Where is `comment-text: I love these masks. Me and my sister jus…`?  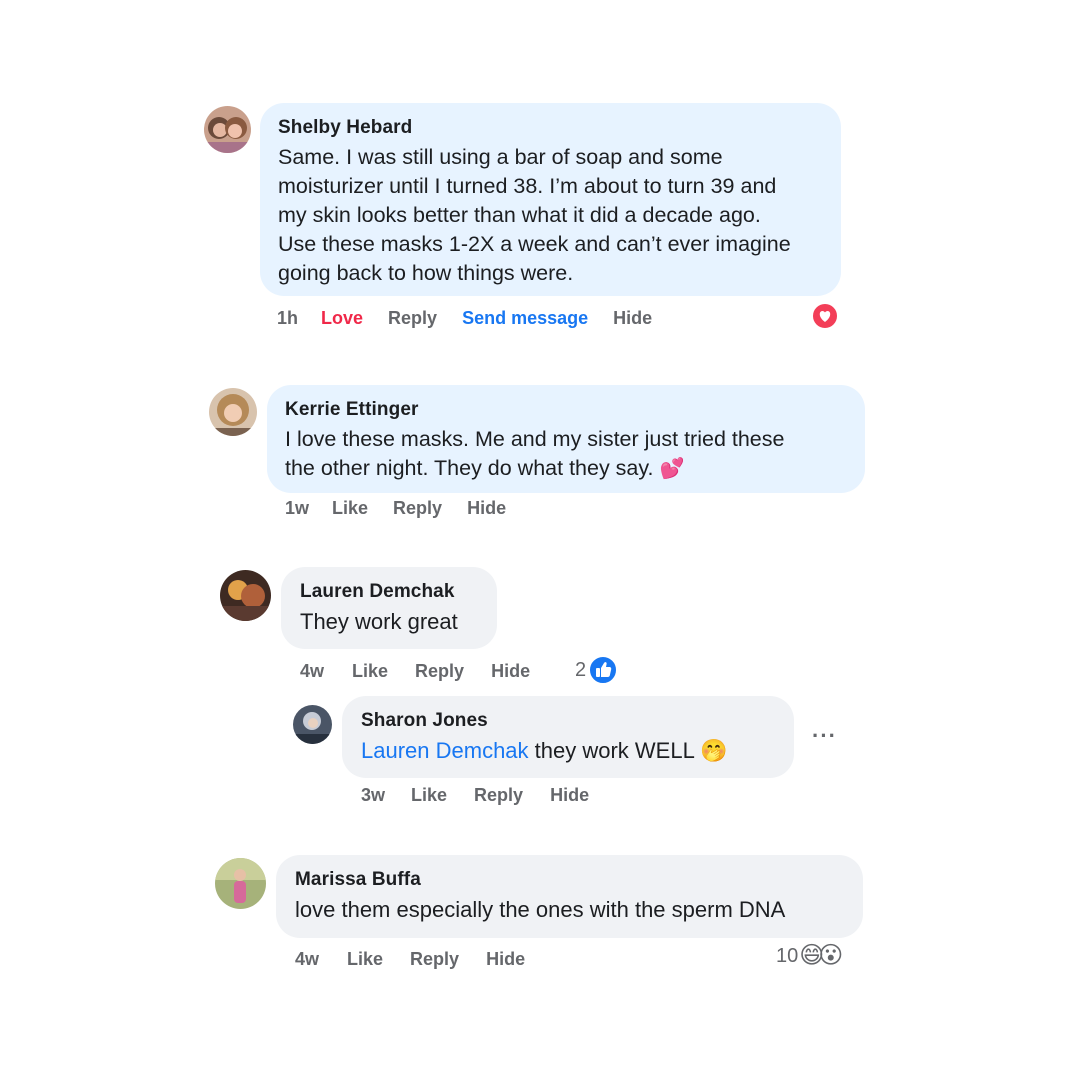 comment-text: I love these masks. Me and my sister jus… is located at coordinates (535, 453).